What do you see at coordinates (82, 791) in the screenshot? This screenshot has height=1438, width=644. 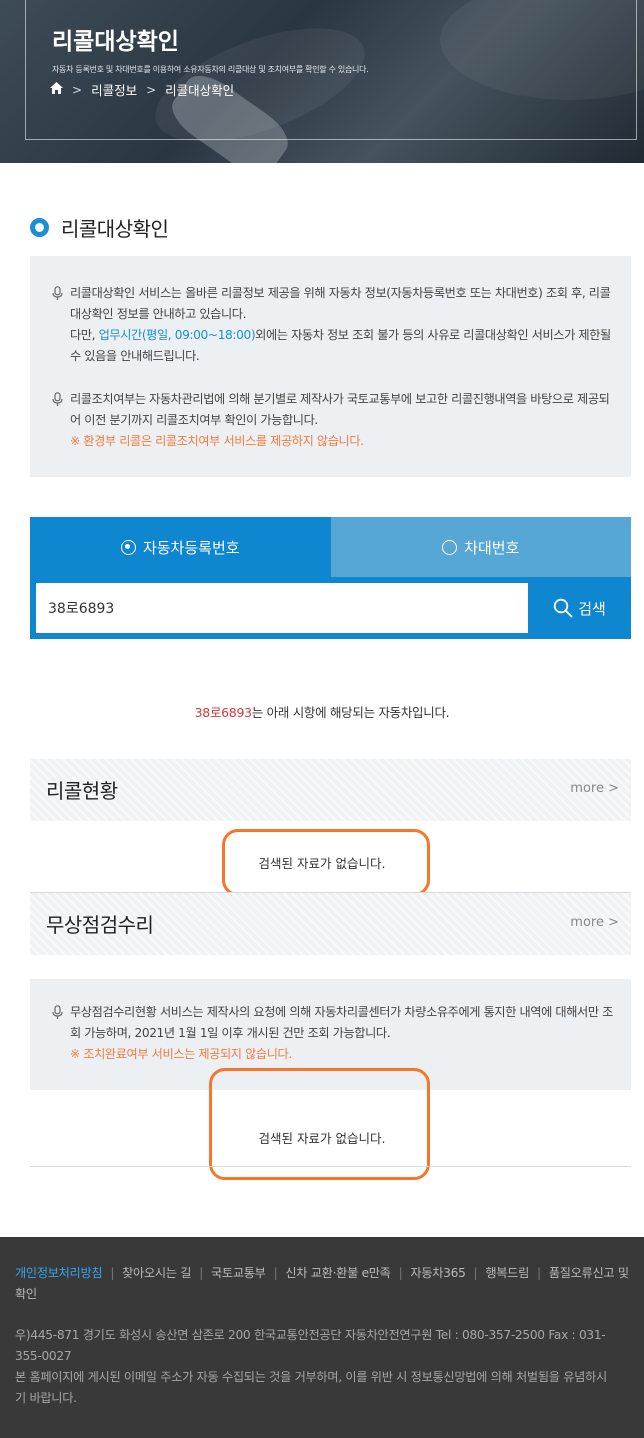 I see `recall-panel-title: 리콜현황` at bounding box center [82, 791].